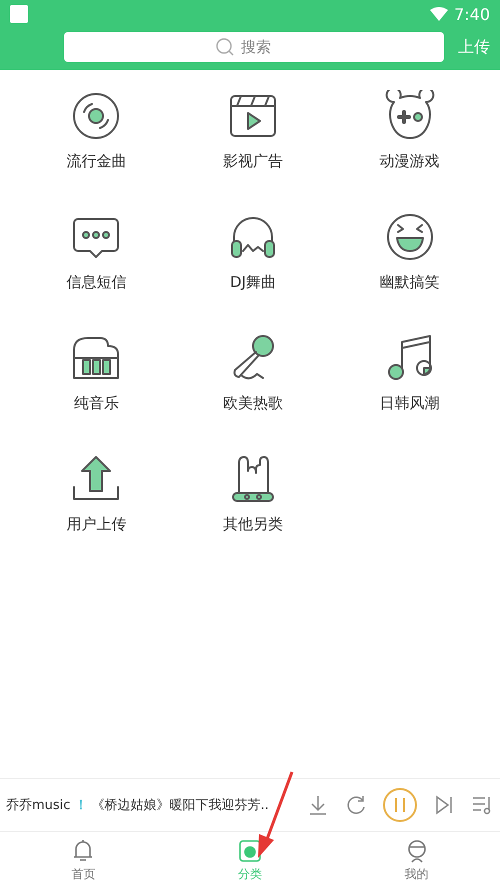  What do you see at coordinates (409, 392) in the screenshot?
I see `category-item: 日韩风潮` at bounding box center [409, 392].